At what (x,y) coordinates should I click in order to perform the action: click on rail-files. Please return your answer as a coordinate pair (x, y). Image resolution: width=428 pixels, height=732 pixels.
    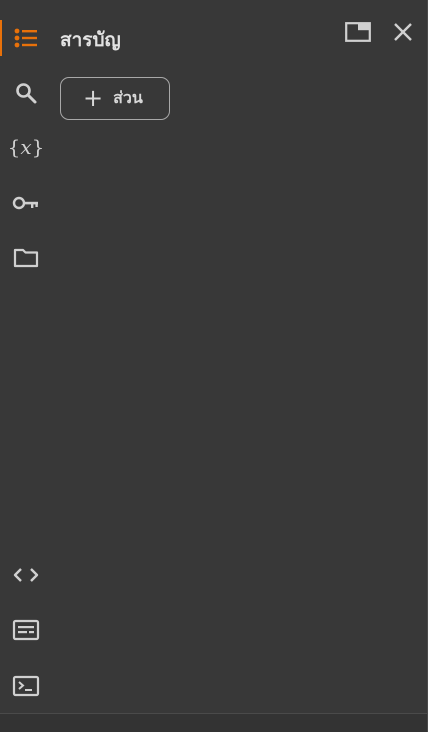
    Looking at the image, I should click on (26, 258).